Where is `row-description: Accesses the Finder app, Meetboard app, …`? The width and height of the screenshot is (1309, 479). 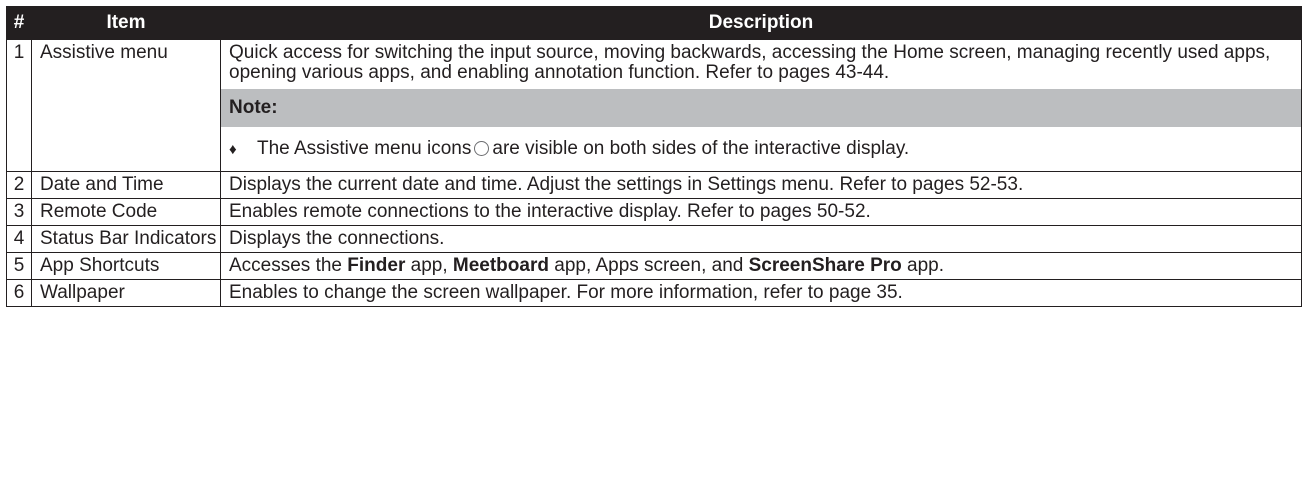 row-description: Accesses the Finder app, Meetboard app, … is located at coordinates (761, 266).